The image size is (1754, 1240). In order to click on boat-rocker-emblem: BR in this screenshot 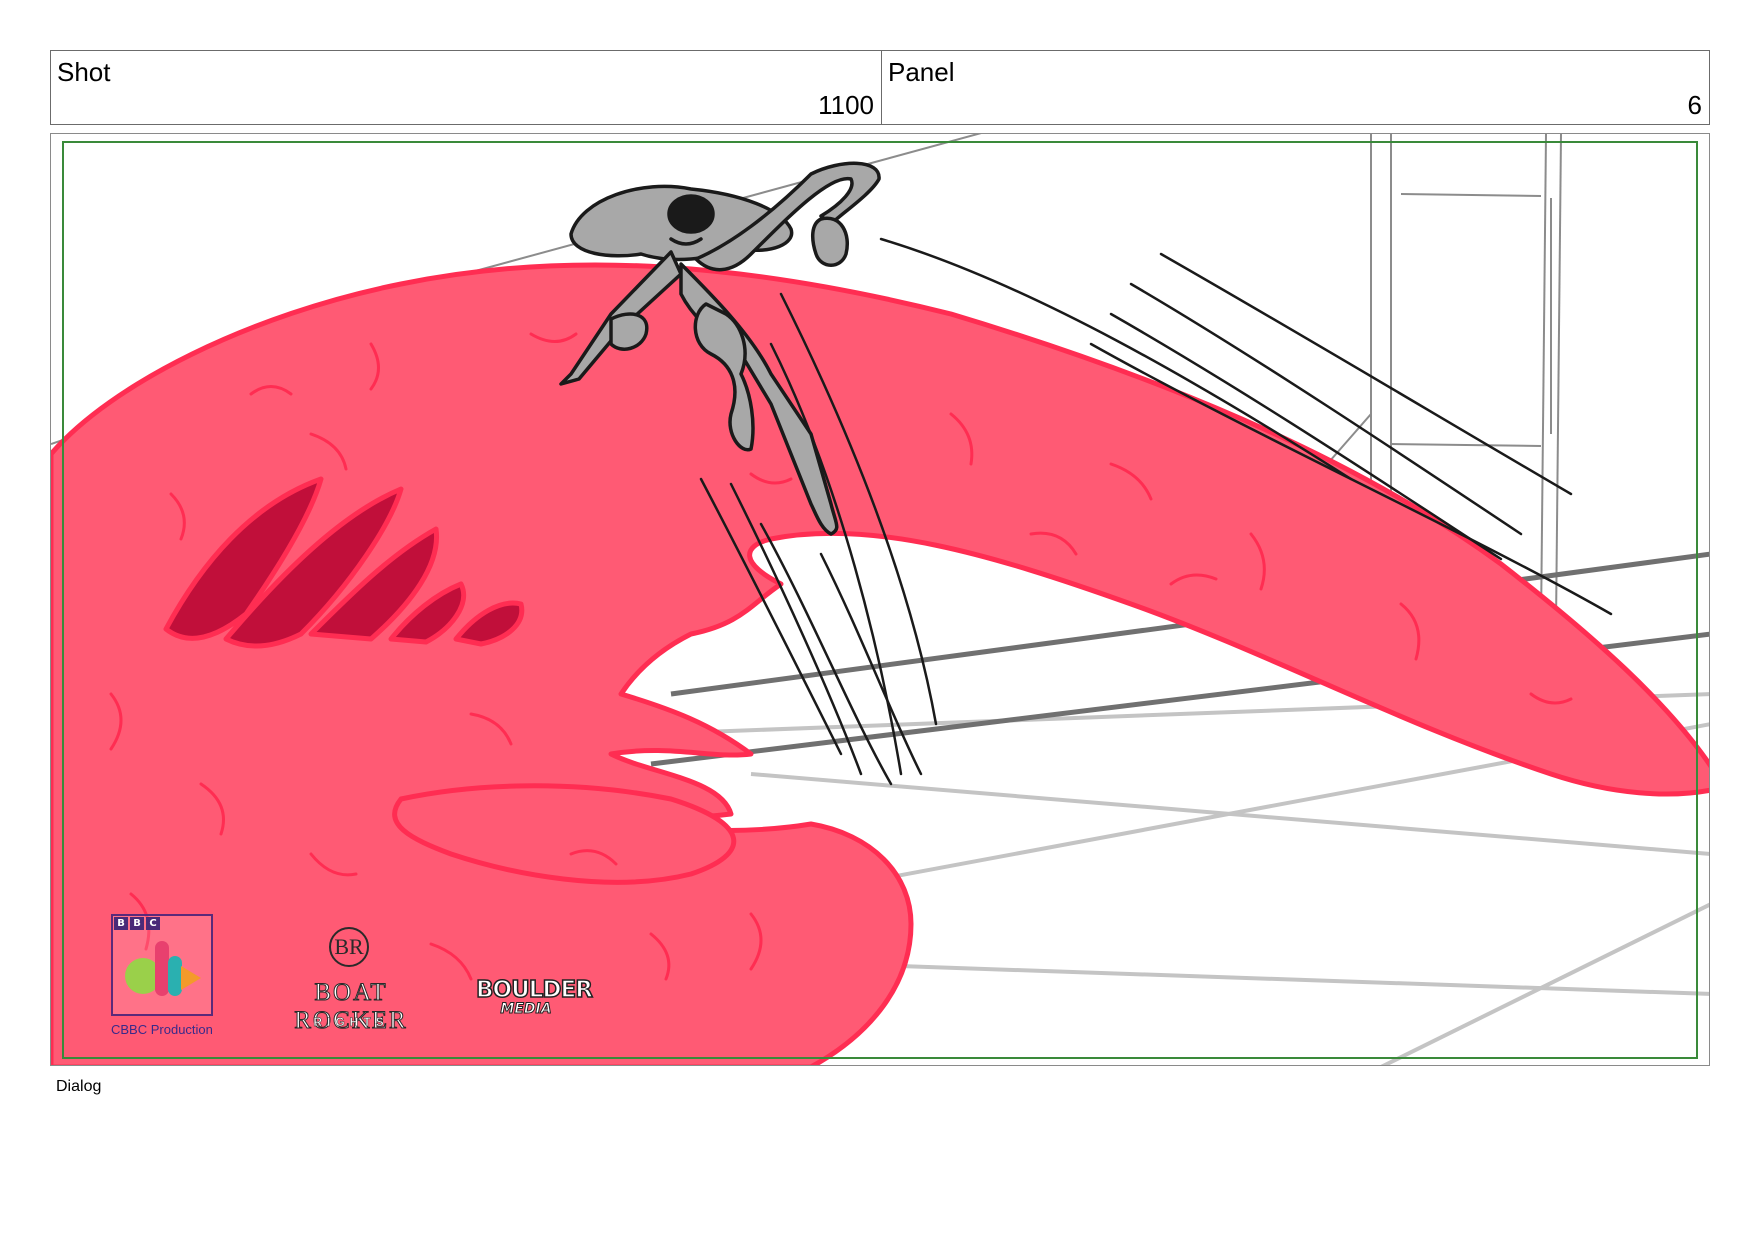, I will do `click(349, 947)`.